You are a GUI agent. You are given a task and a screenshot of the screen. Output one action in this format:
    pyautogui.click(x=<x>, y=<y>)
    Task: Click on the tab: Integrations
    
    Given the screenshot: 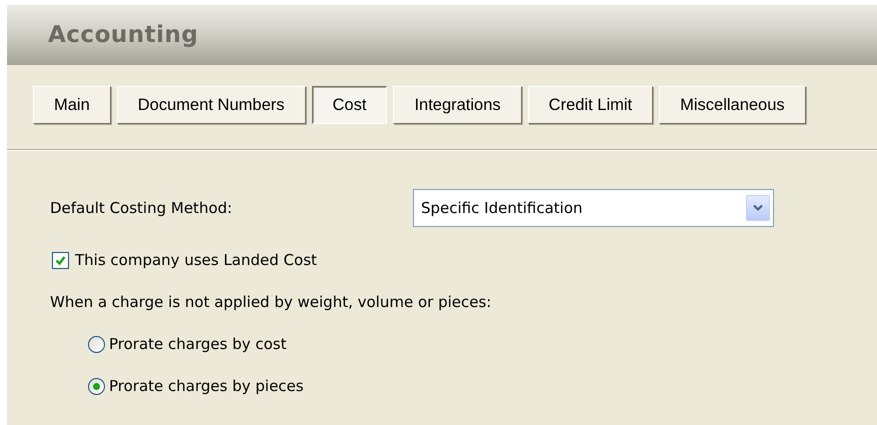 What is the action you would take?
    pyautogui.click(x=457, y=105)
    